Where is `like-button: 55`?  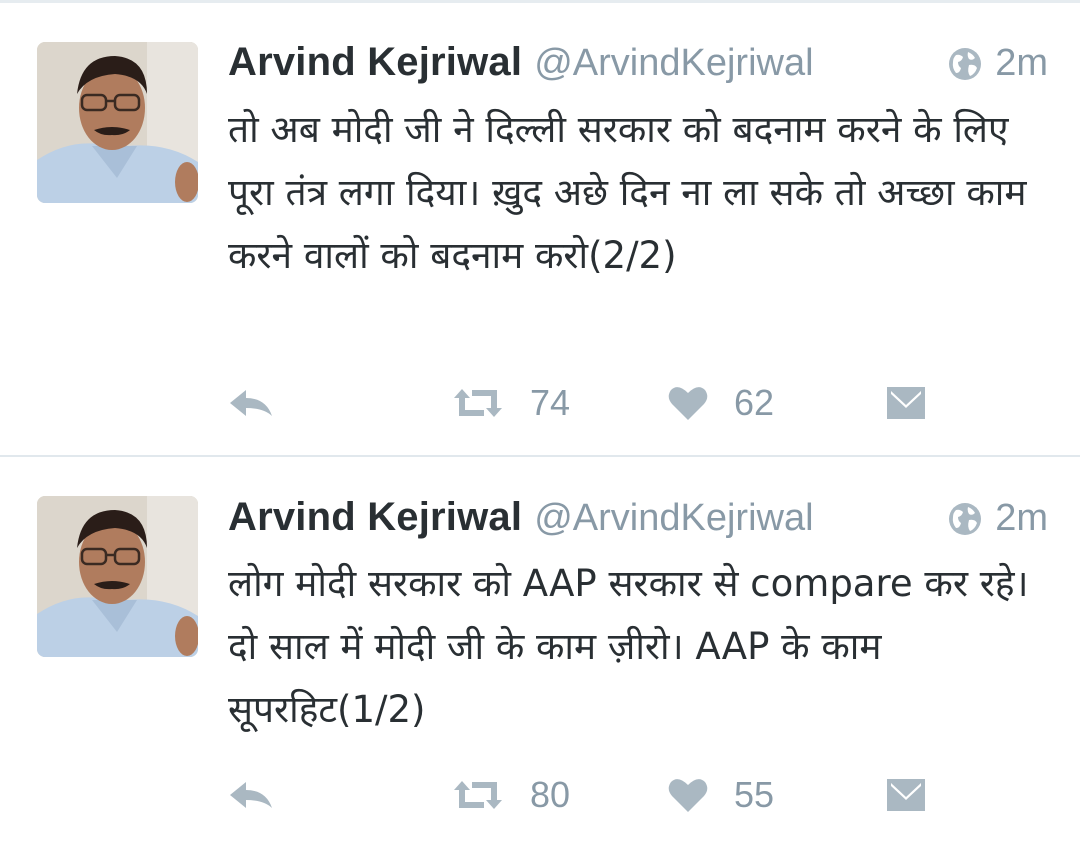
like-button: 55 is located at coordinates (721, 795).